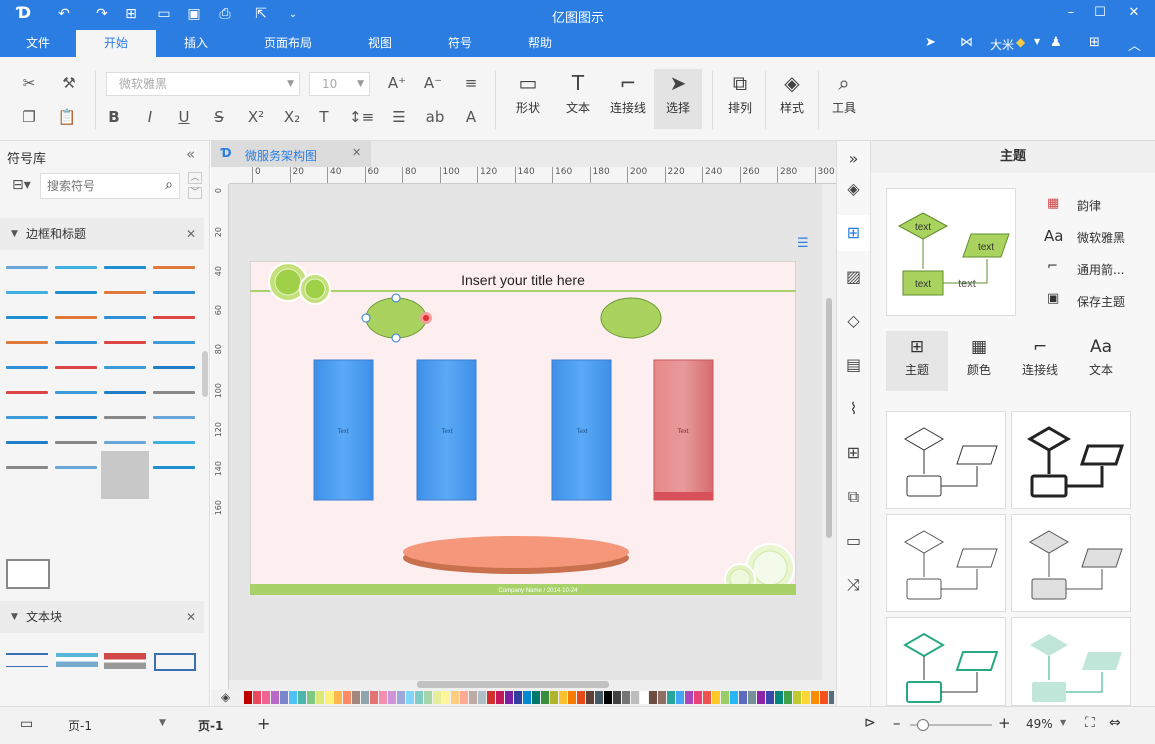  What do you see at coordinates (471, 117) in the screenshot?
I see `font-color-icon: A` at bounding box center [471, 117].